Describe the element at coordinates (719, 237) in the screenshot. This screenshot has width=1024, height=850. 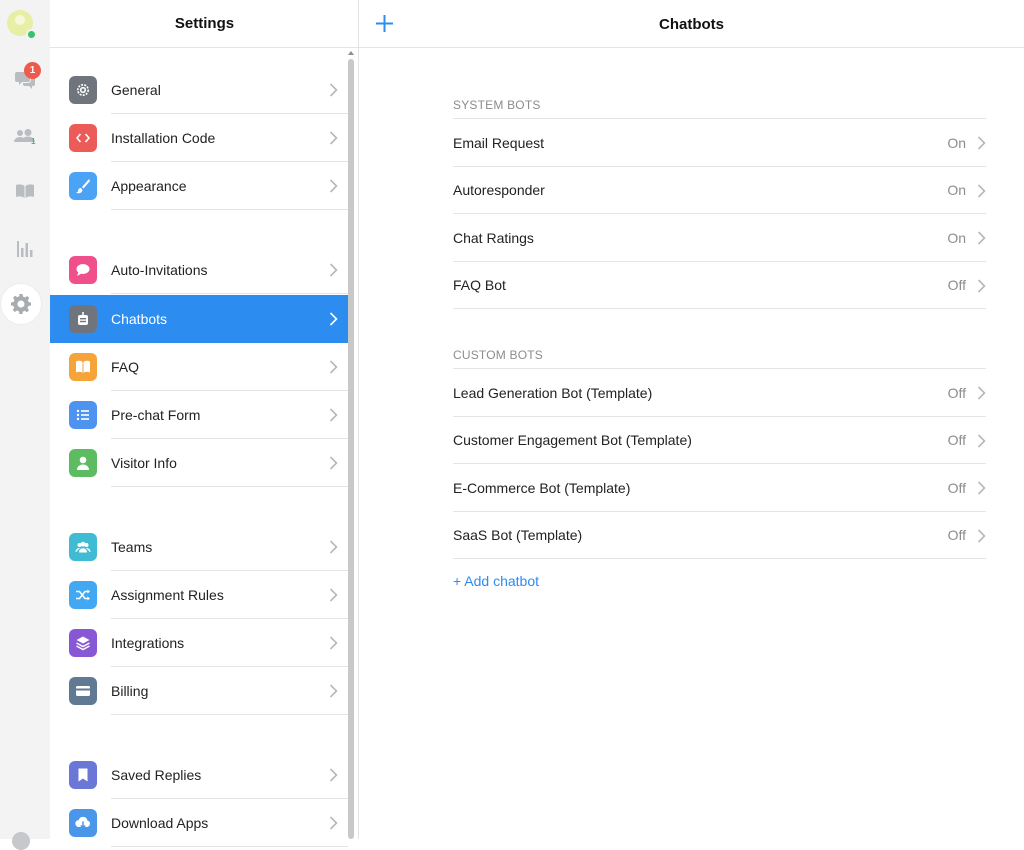
I see `bot-row-chat-ratings: Chat Ratings On` at that location.